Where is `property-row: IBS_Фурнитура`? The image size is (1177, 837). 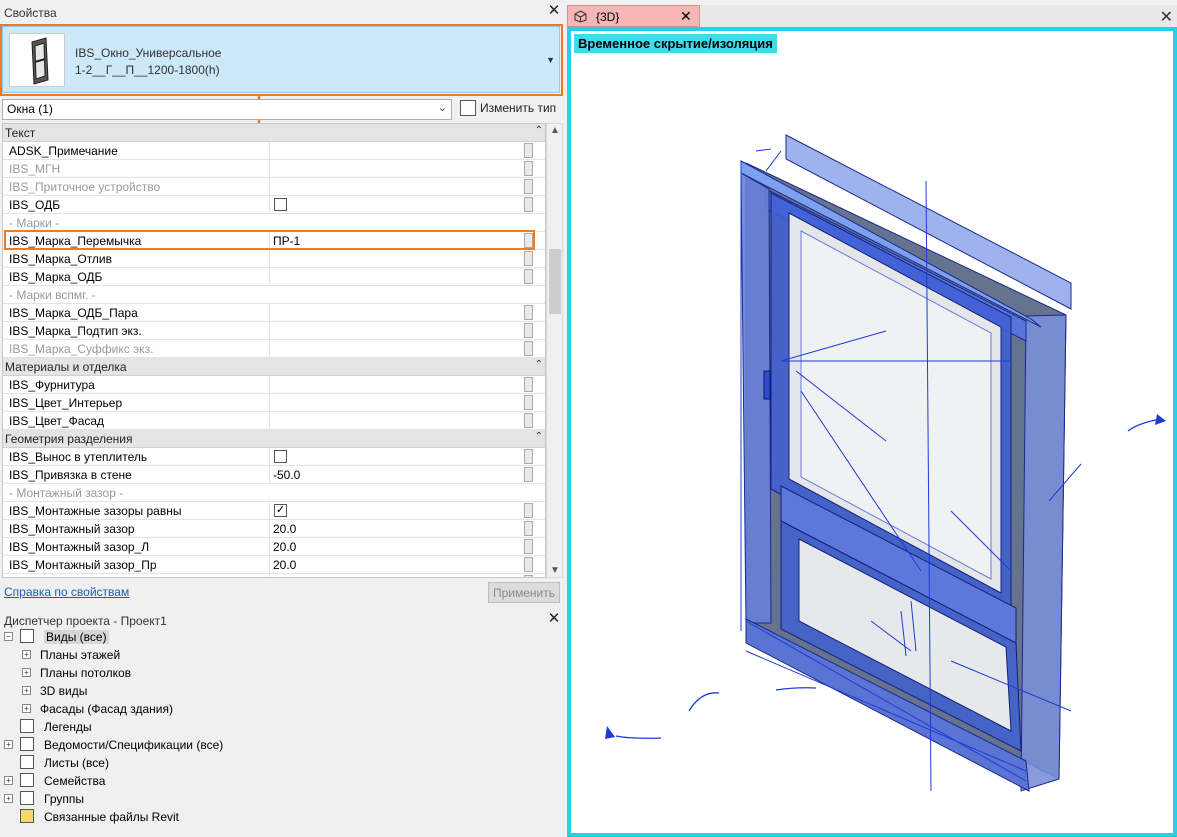
property-row: IBS_Фурнитура is located at coordinates (274, 385).